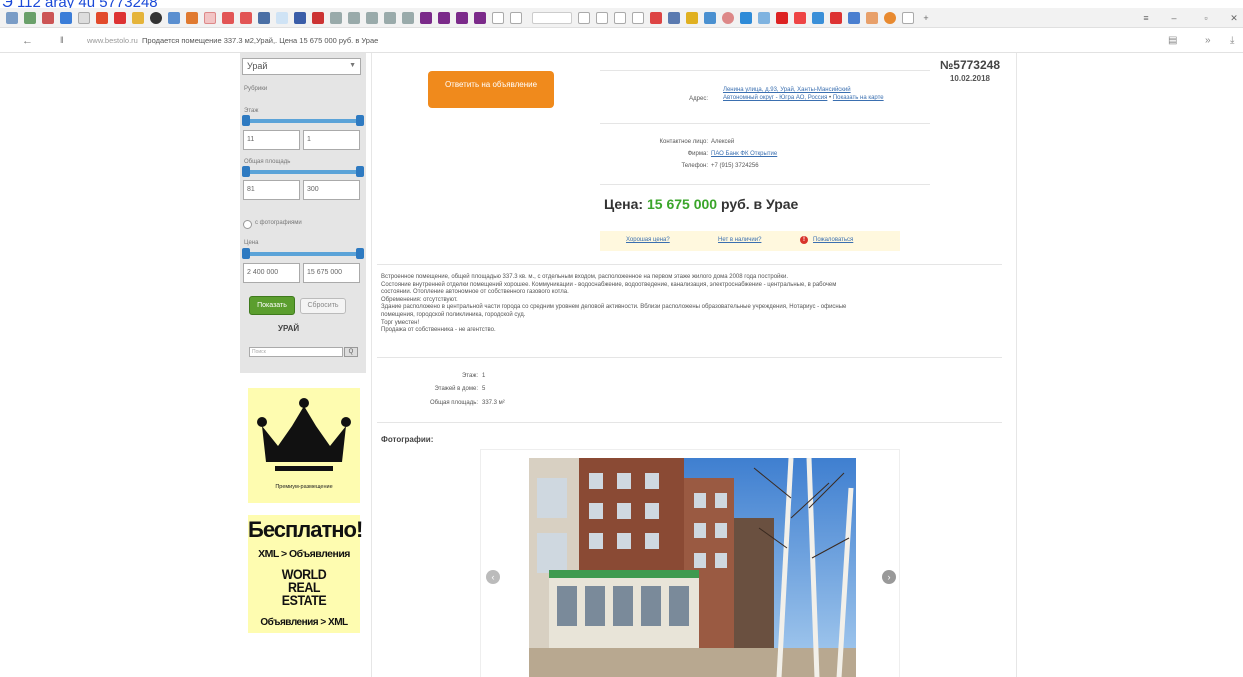 The width and height of the screenshot is (1243, 677). Describe the element at coordinates (1174, 18) in the screenshot. I see `minimize-icon: –` at that location.